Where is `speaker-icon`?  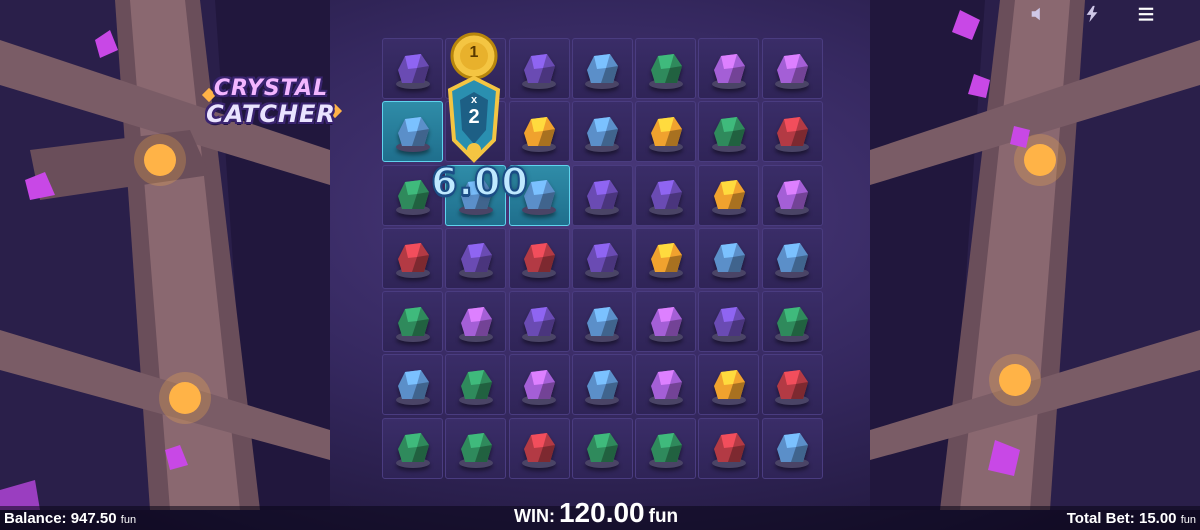 speaker-icon is located at coordinates (1038, 14).